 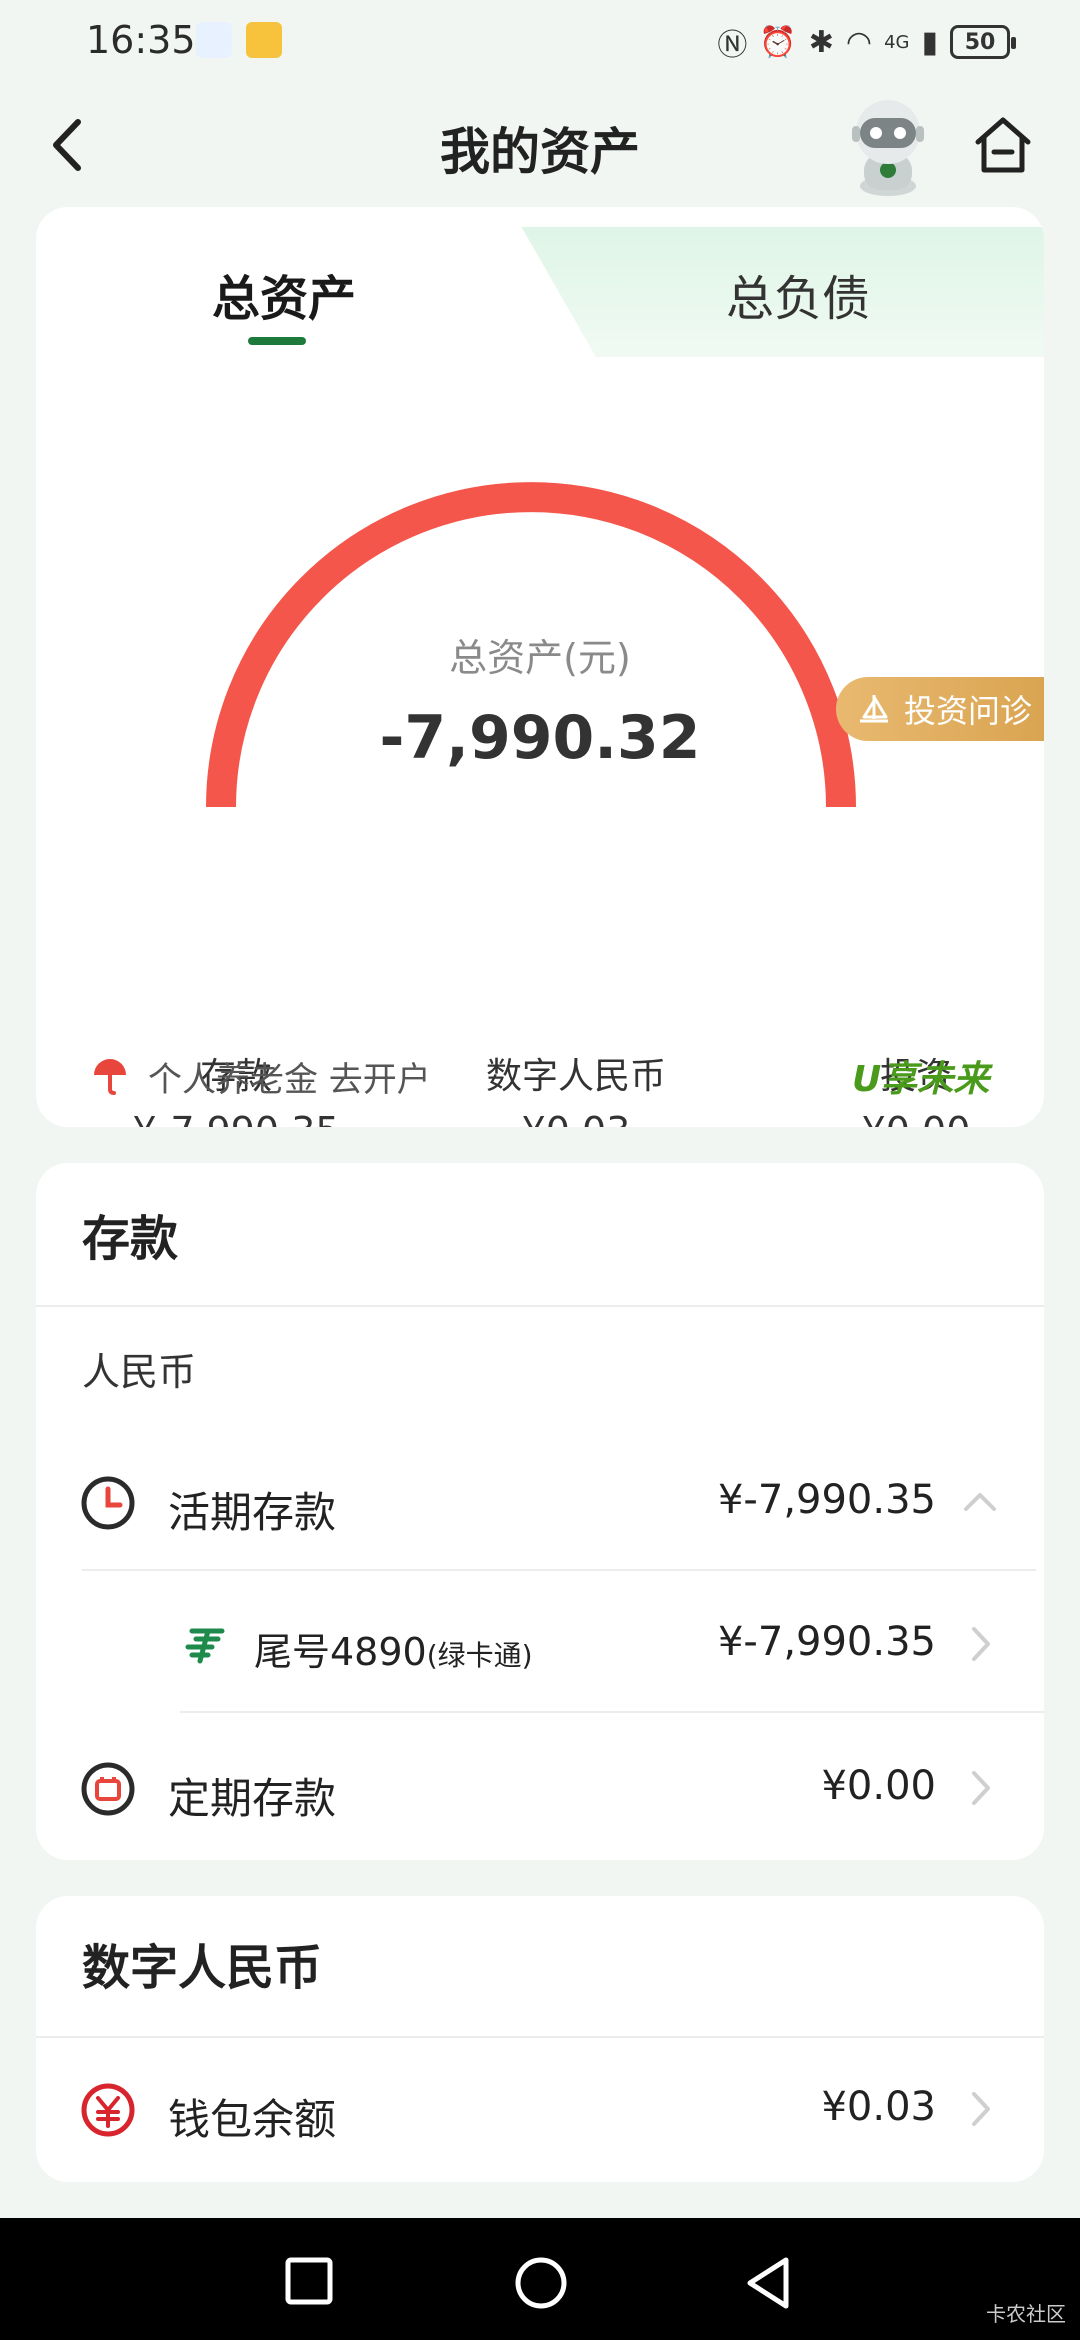 What do you see at coordinates (1003, 145) in the screenshot?
I see `home-icon` at bounding box center [1003, 145].